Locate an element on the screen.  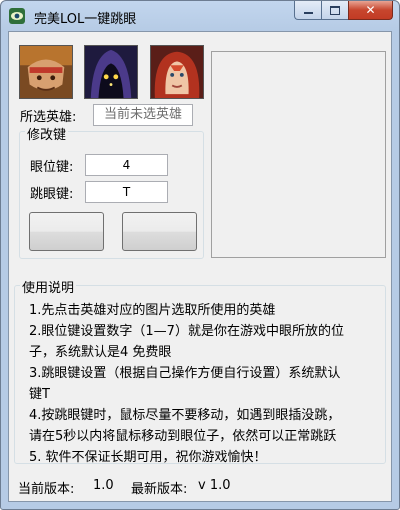
current-version-label: 当前版本: is located at coordinates (46, 489).